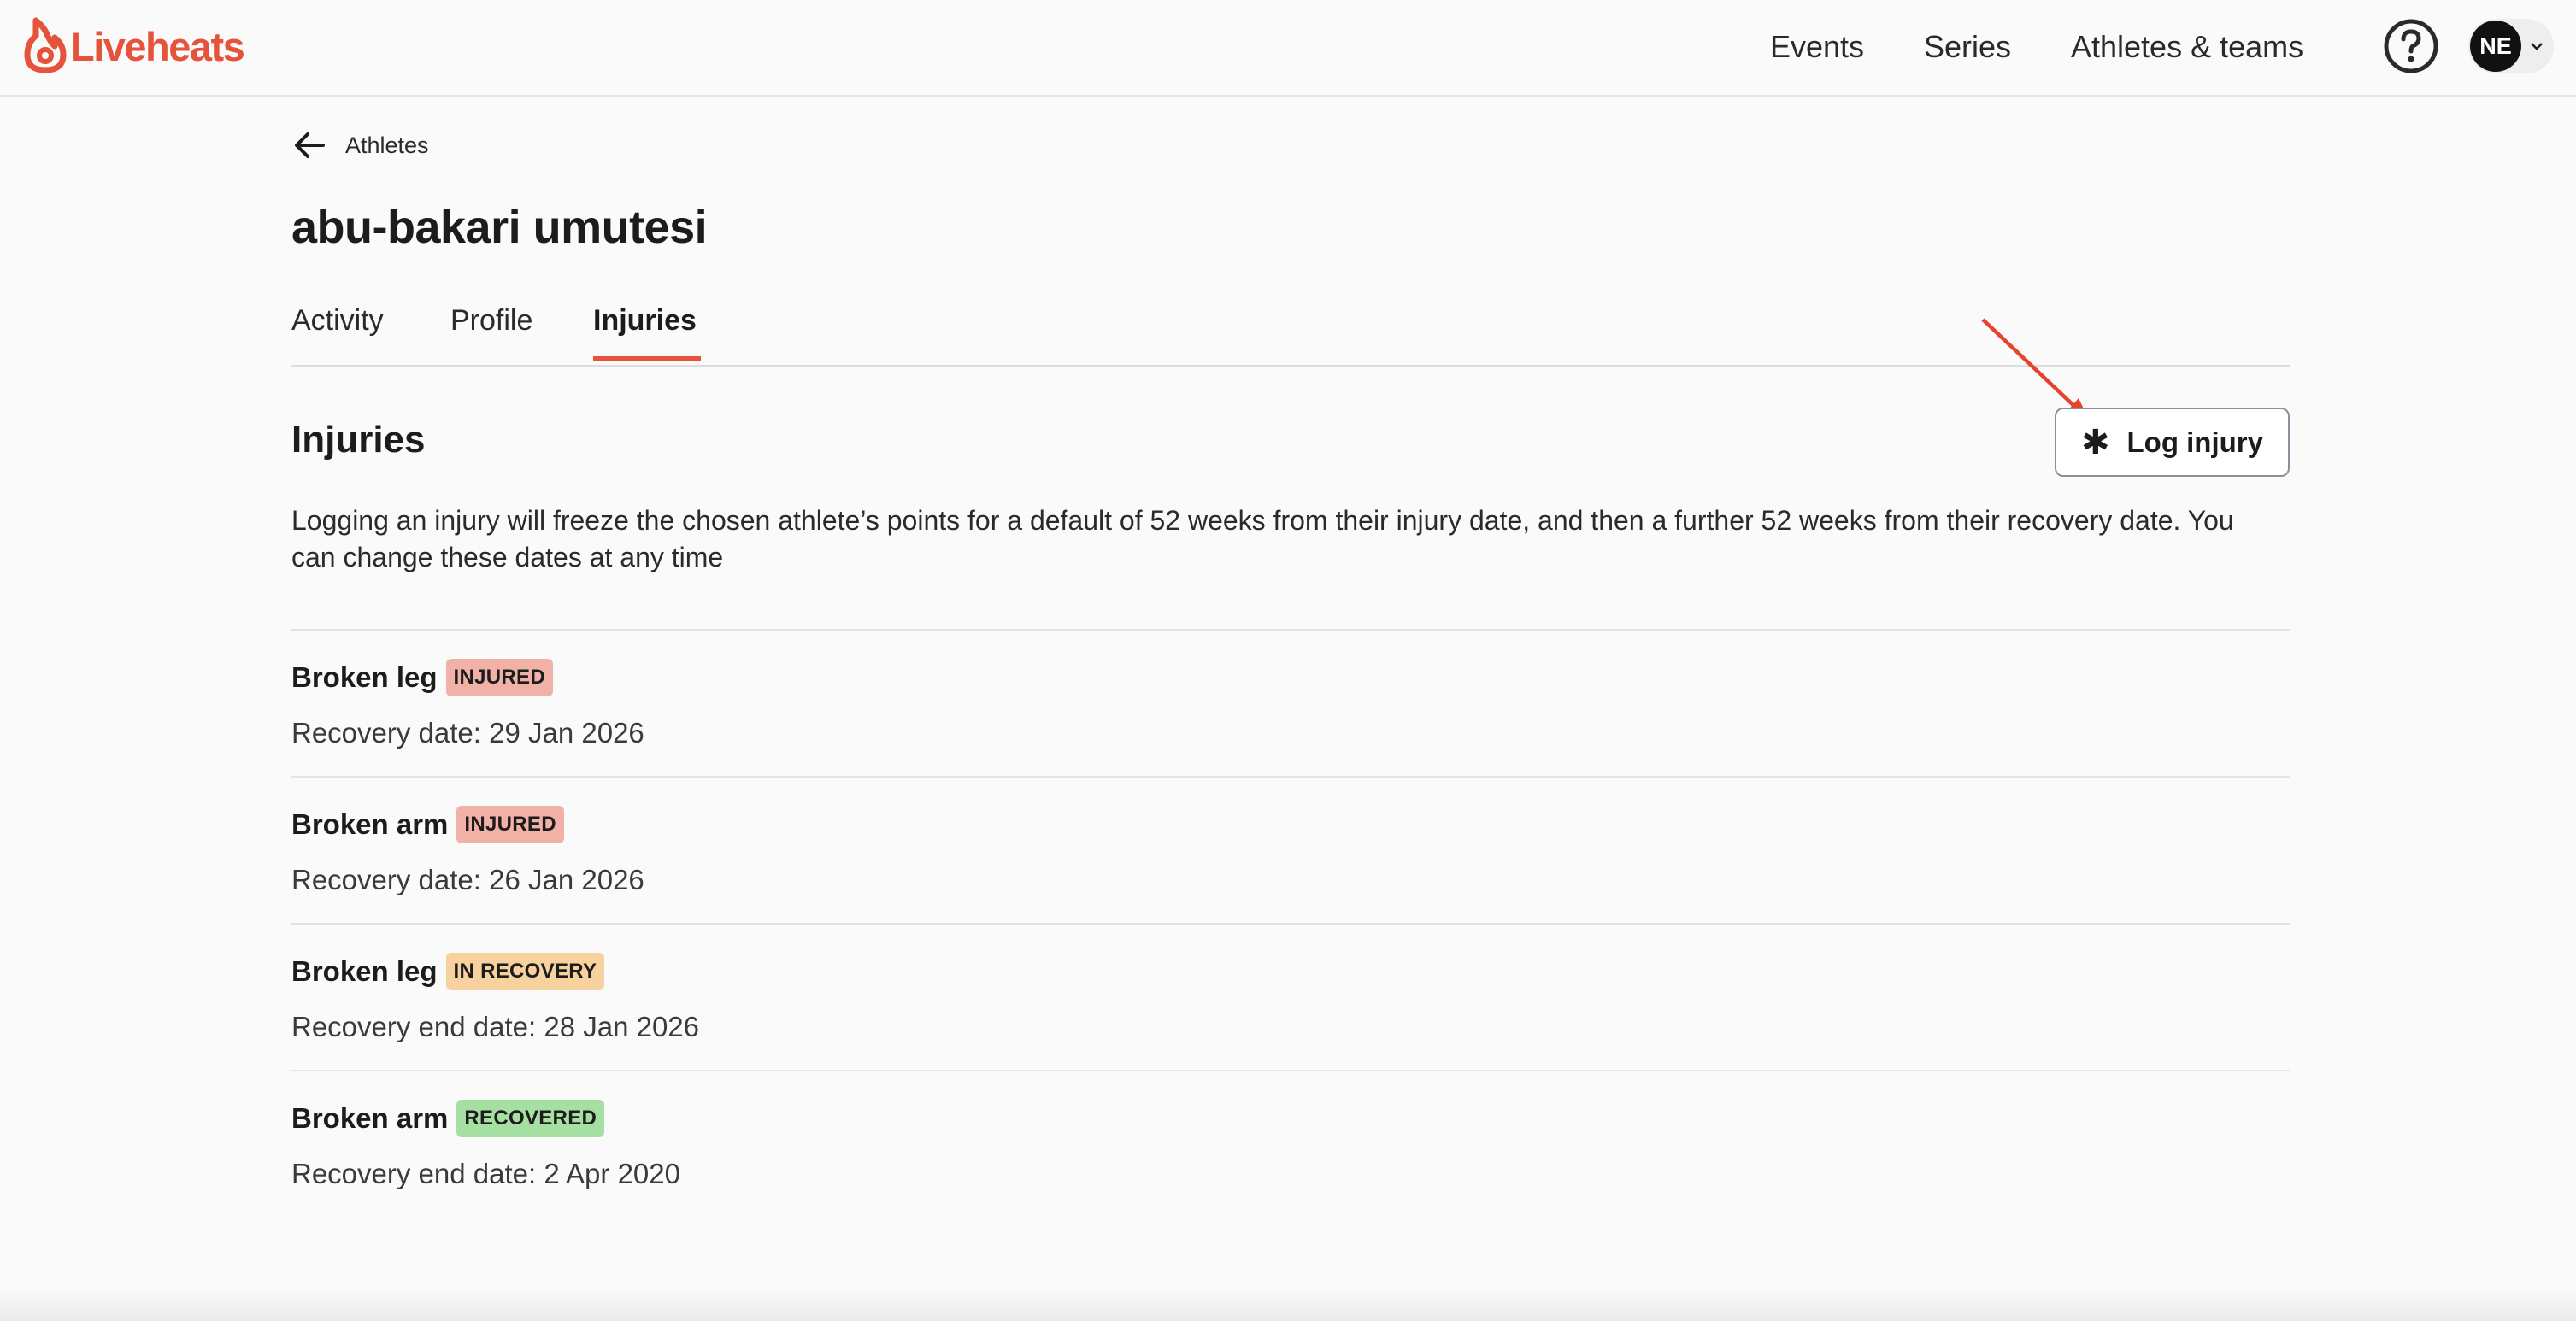  I want to click on asterisk-icon: ✱, so click(2095, 442).